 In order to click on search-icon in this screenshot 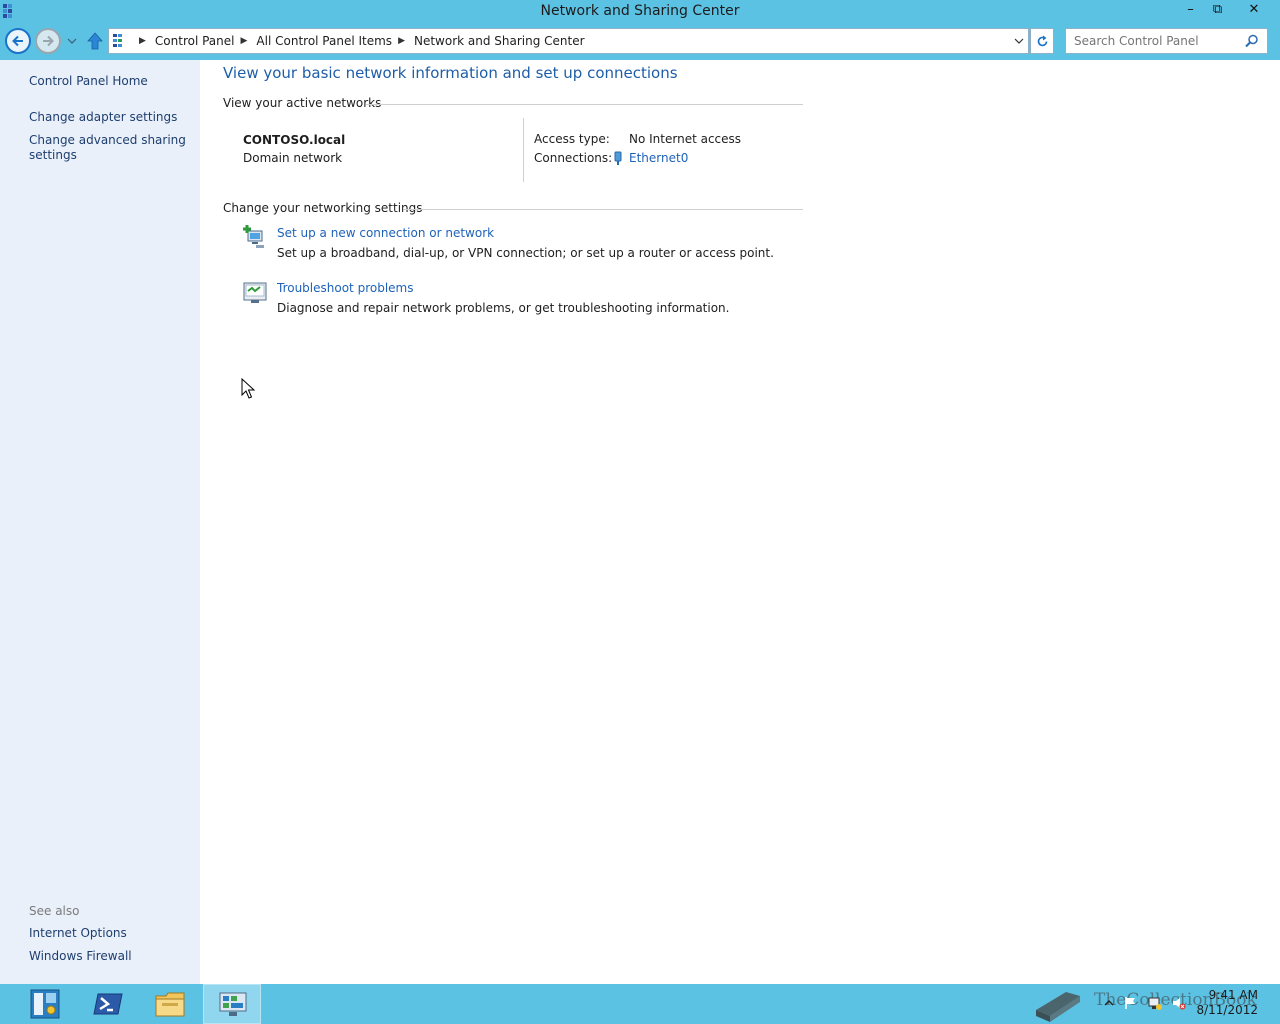, I will do `click(1252, 41)`.